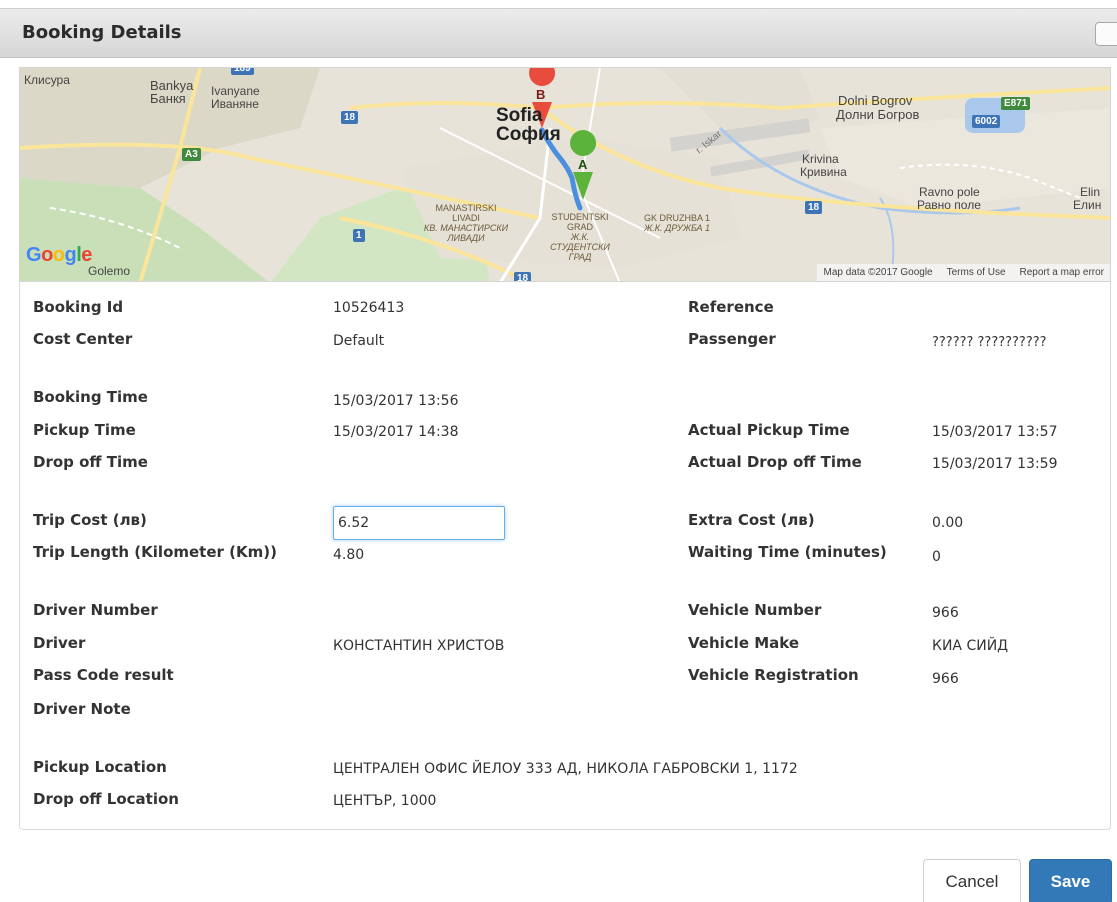  I want to click on pass-code-result-label: Pass Code result, so click(103, 675).